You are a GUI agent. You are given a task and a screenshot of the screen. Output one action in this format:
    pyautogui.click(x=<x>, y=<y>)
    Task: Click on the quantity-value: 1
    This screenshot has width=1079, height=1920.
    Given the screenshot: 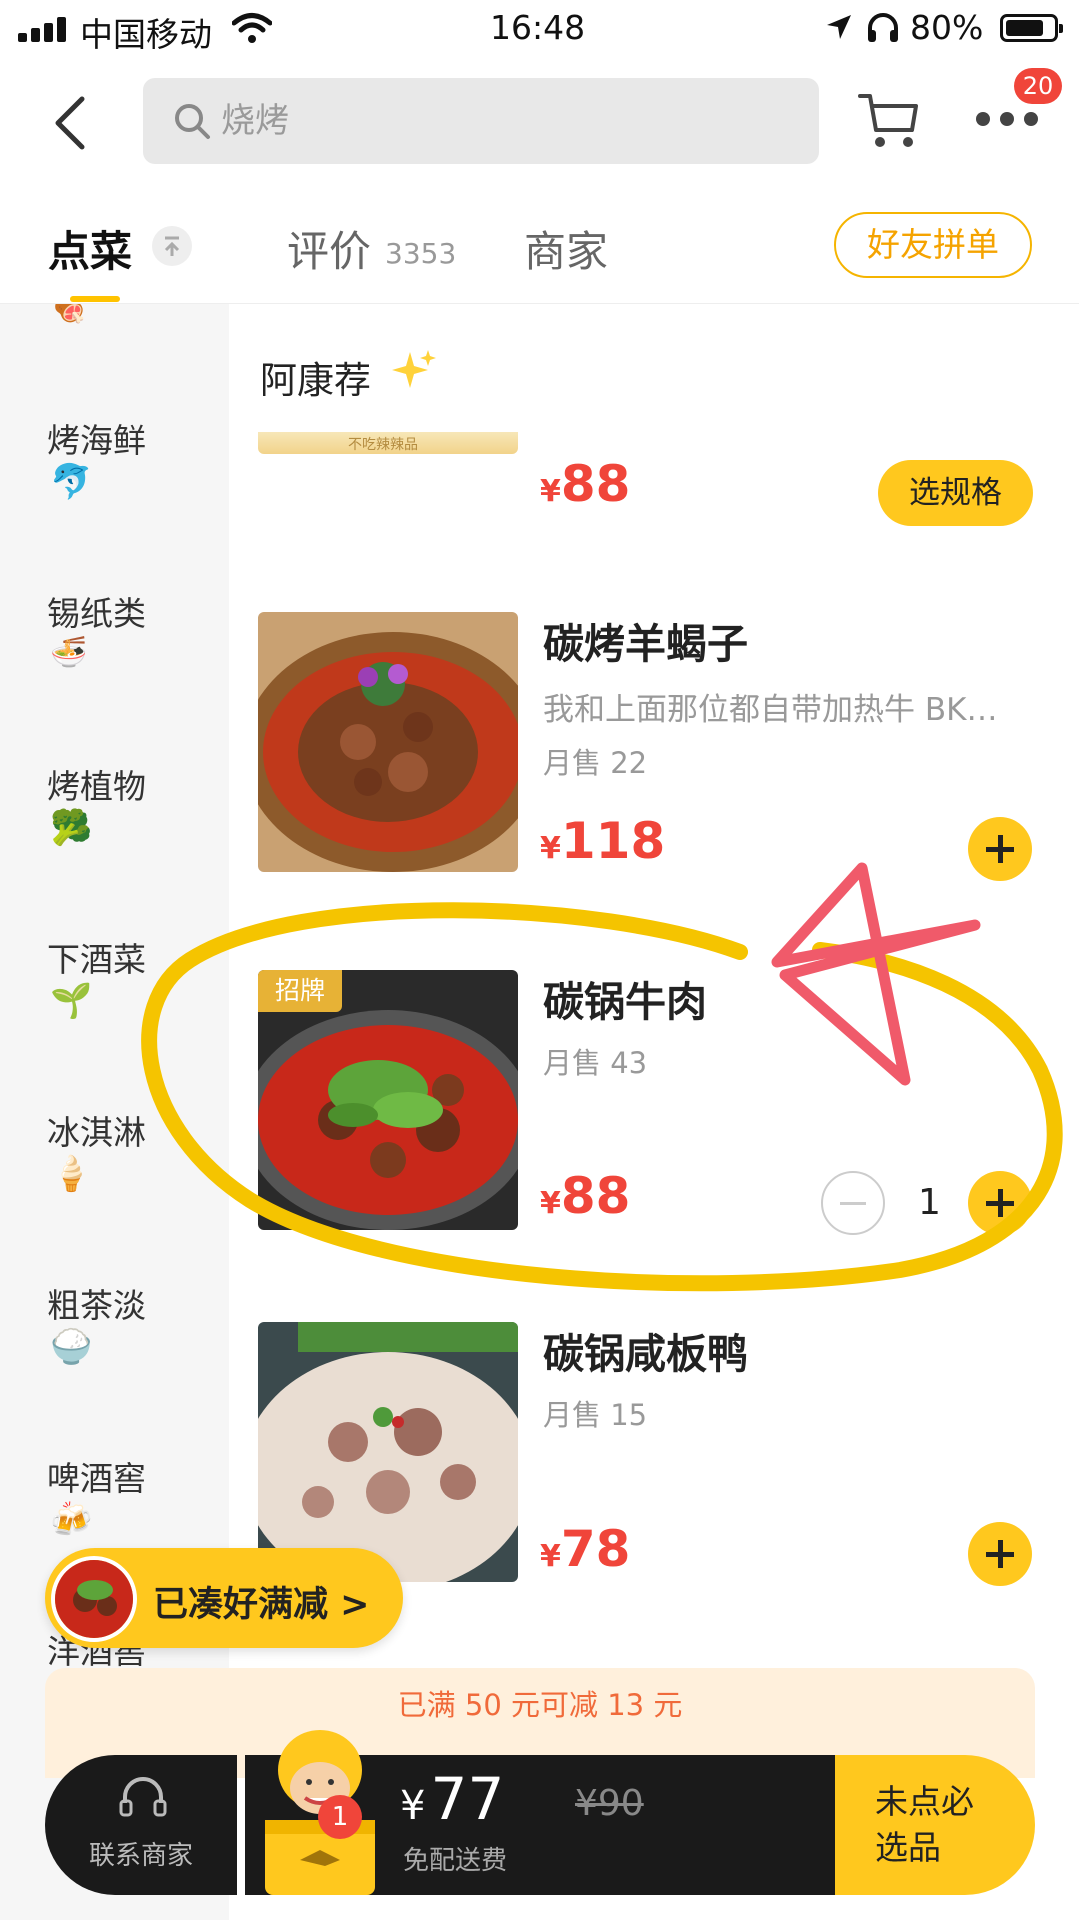 What is the action you would take?
    pyautogui.click(x=929, y=1202)
    